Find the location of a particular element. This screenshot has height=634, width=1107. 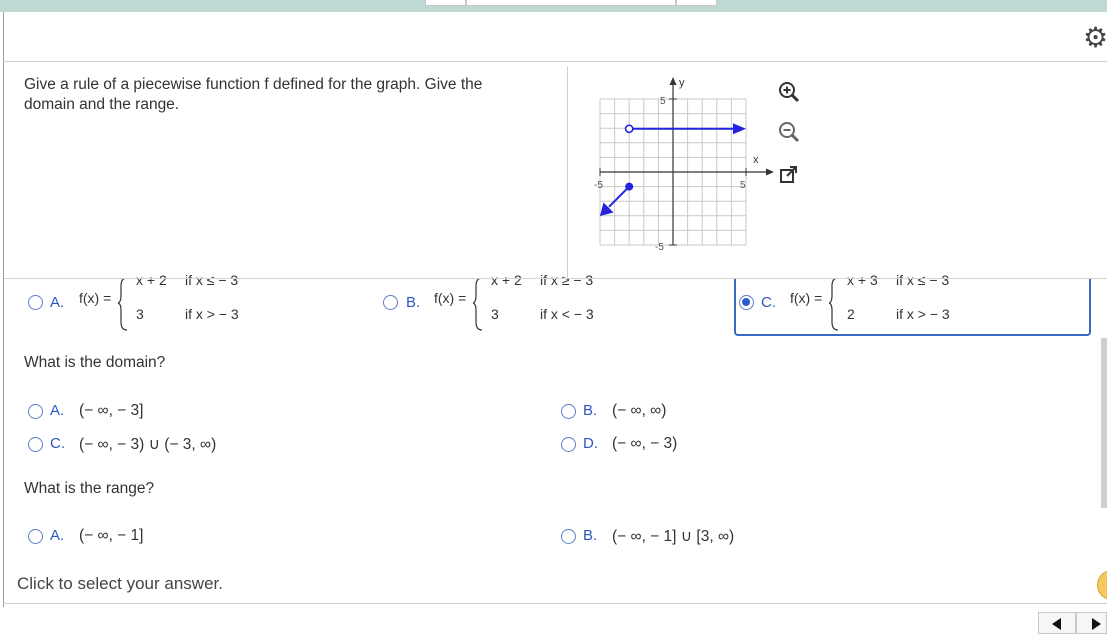

domain-d-text: (− ∞, − 3) is located at coordinates (645, 443).